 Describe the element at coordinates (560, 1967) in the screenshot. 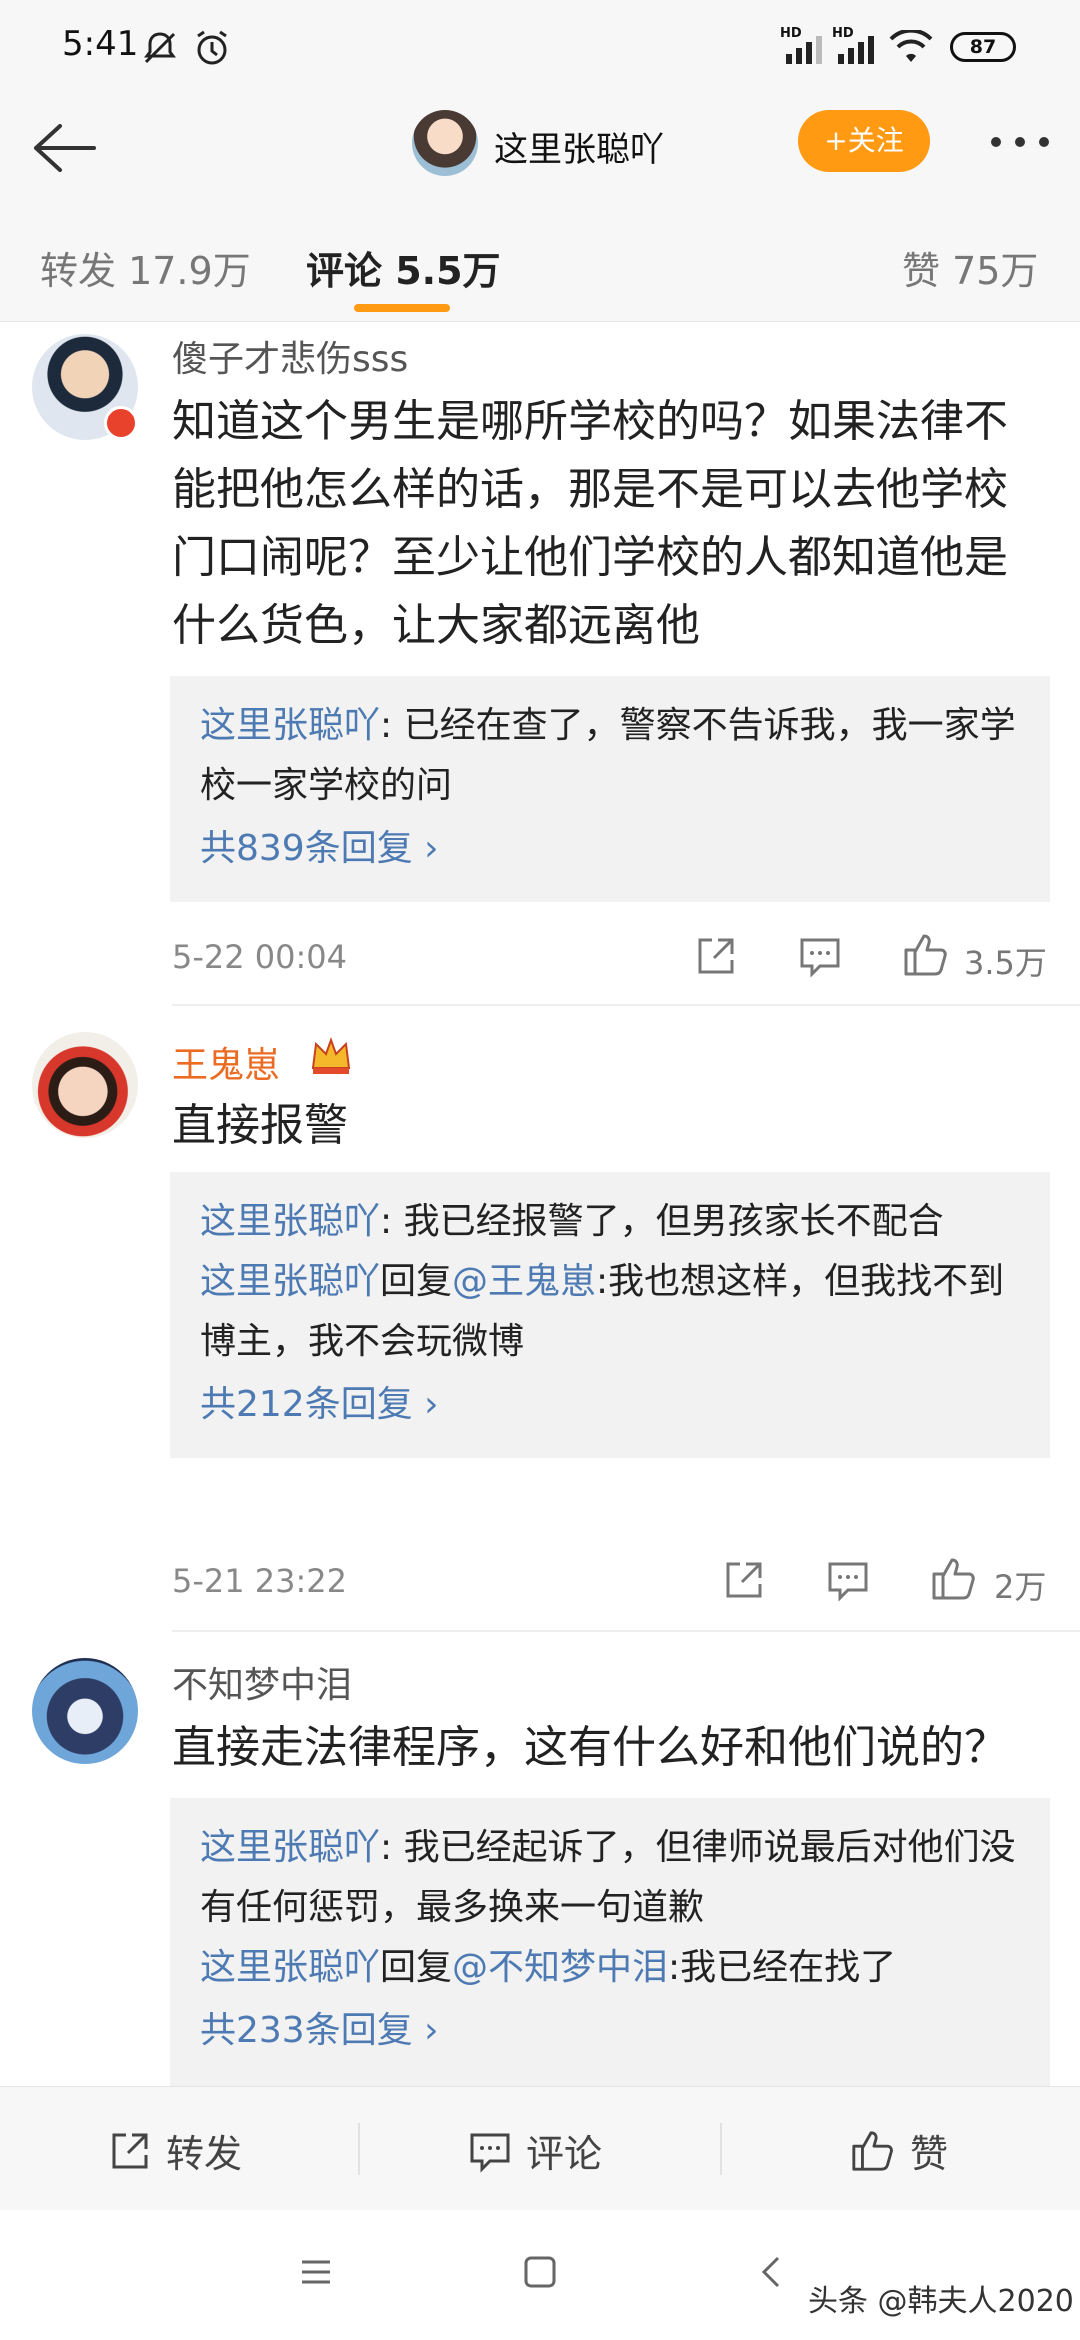

I see `reply-mention: @不知梦中泪` at that location.